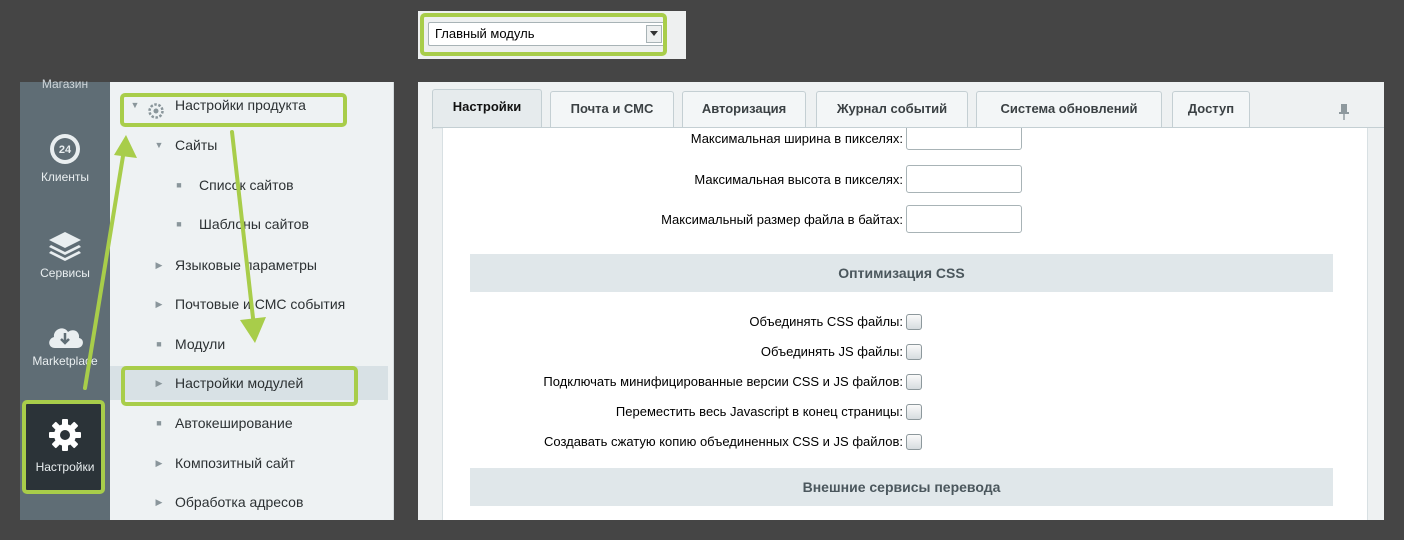 The width and height of the screenshot is (1404, 540). I want to click on sidebar-item-shop-label: Магазин, so click(65, 84).